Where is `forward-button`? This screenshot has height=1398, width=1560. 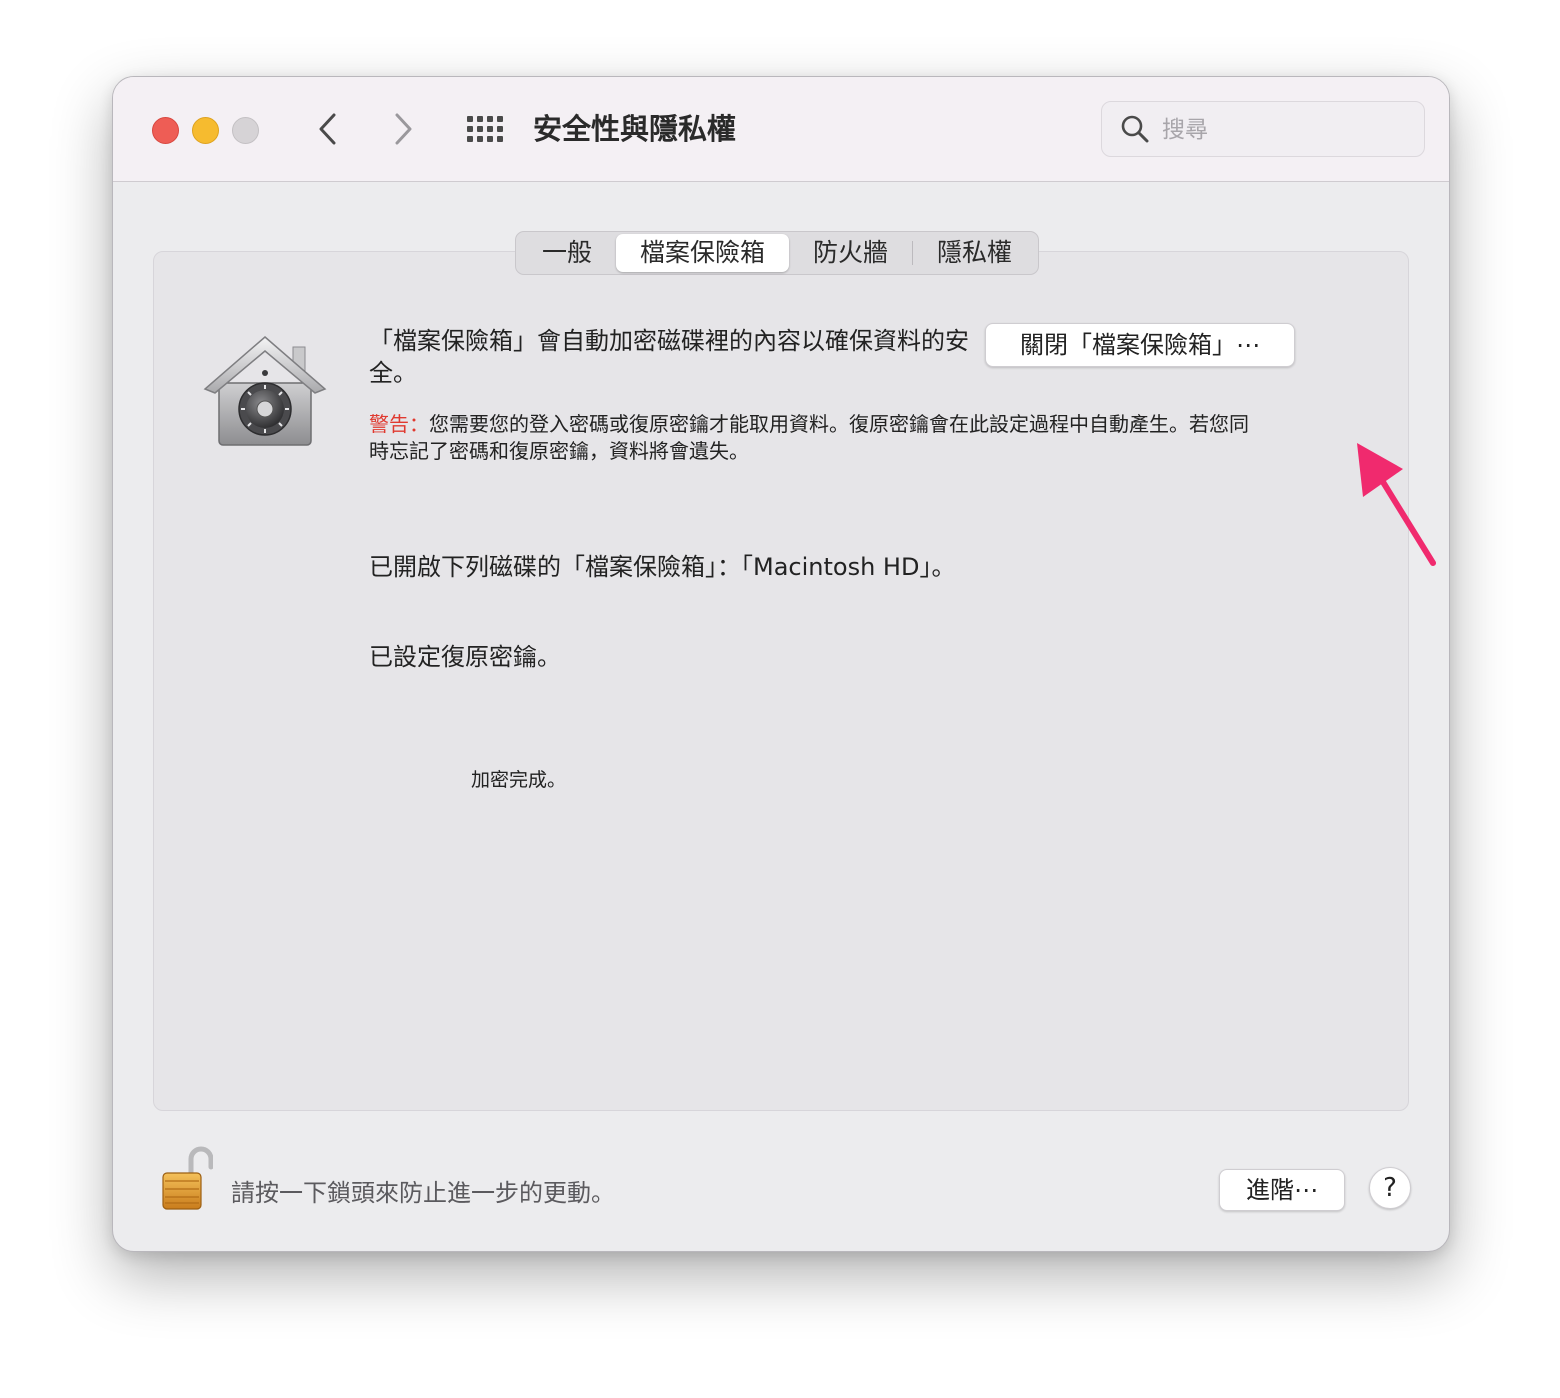
forward-button is located at coordinates (403, 129).